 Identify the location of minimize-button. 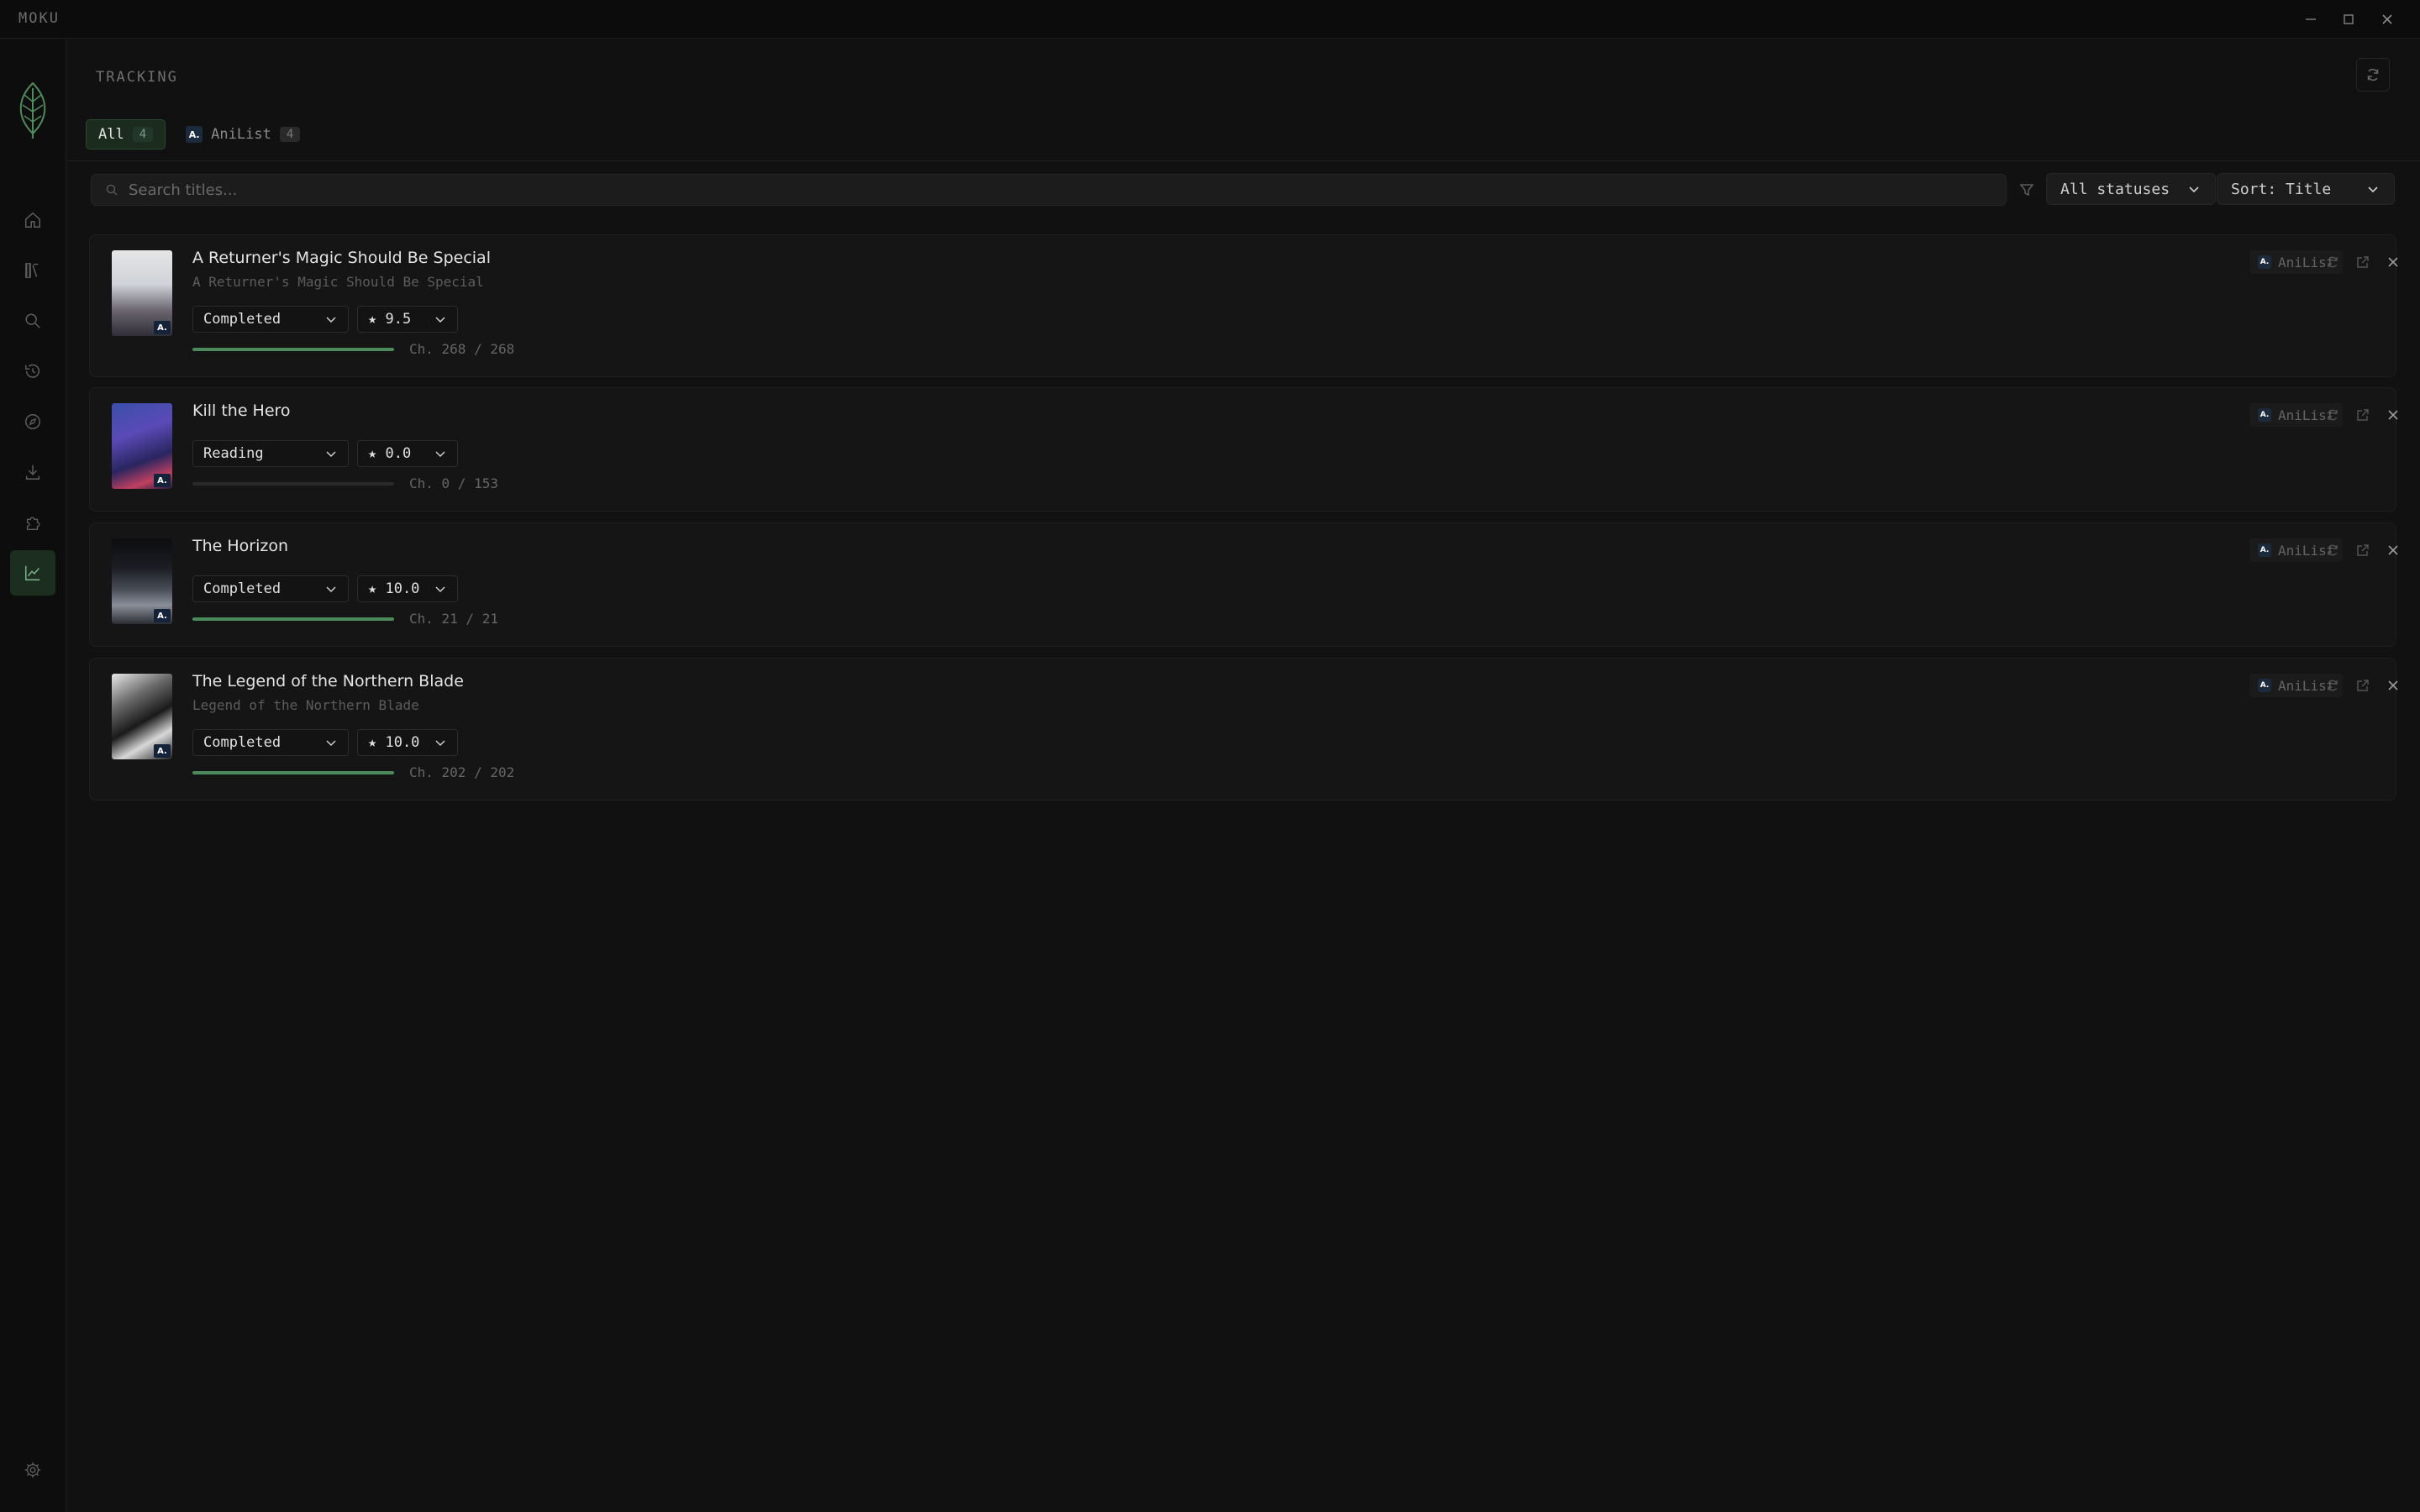
(2310, 19).